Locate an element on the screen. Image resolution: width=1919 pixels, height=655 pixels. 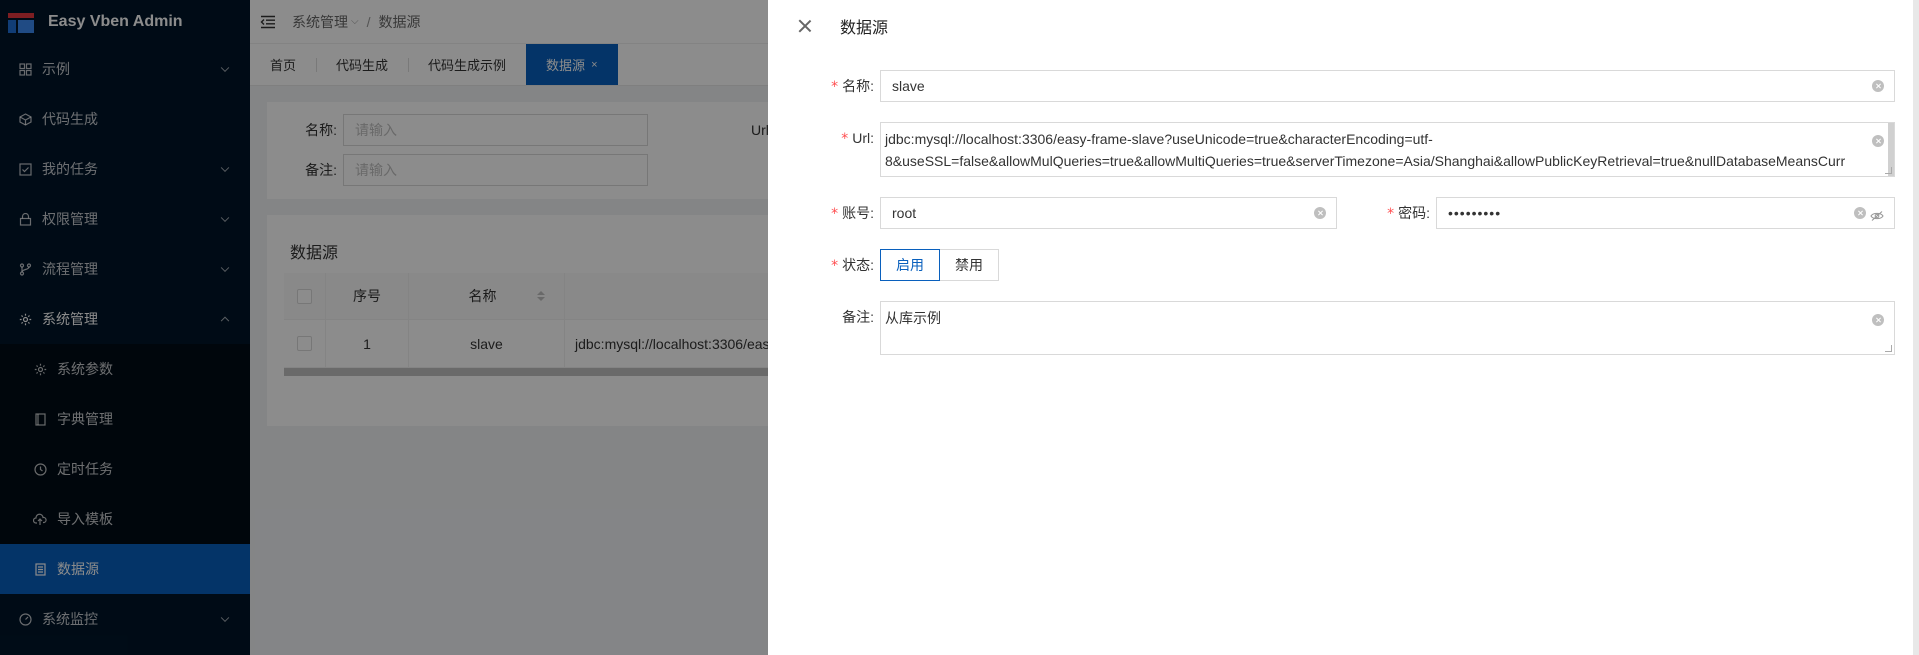
form-row-password: * 密码: ••••••••• is located at coordinates (1609, 213).